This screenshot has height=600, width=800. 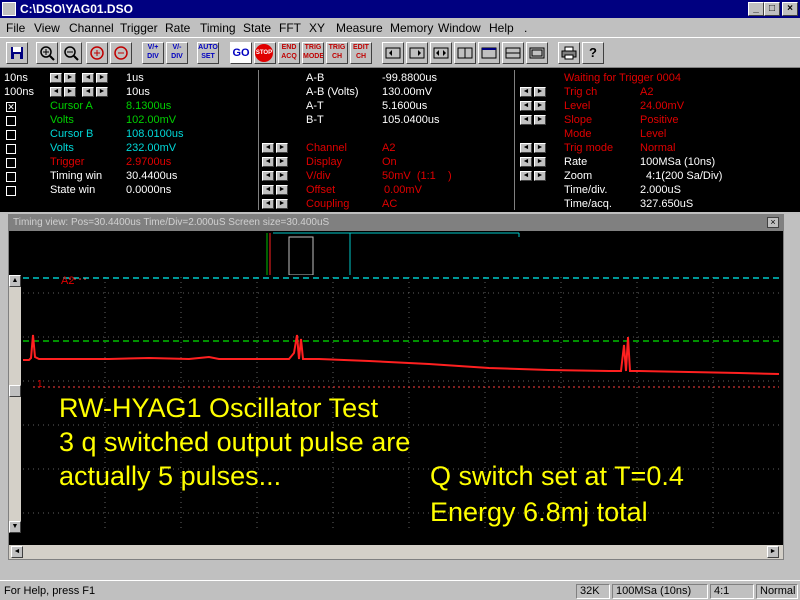 I want to click on scroll-down-button: ▼, so click(x=15, y=527).